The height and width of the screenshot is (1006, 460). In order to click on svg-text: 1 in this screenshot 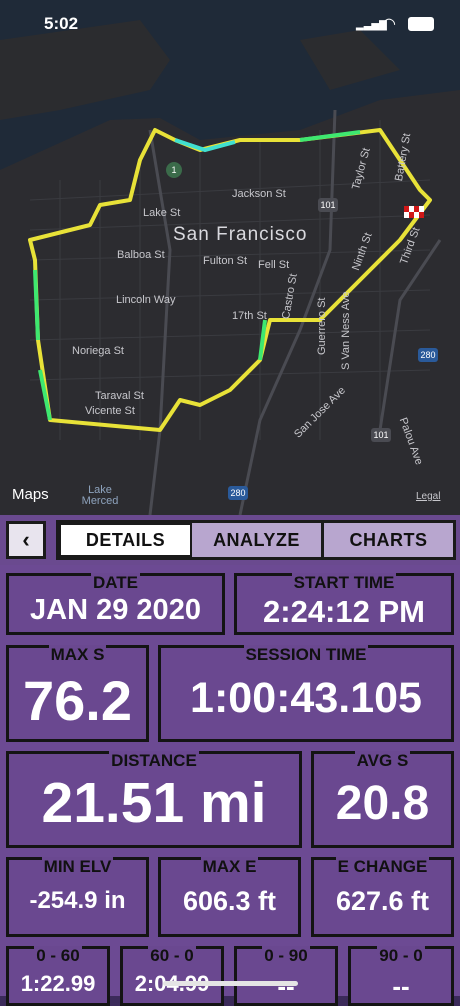, I will do `click(173, 170)`.